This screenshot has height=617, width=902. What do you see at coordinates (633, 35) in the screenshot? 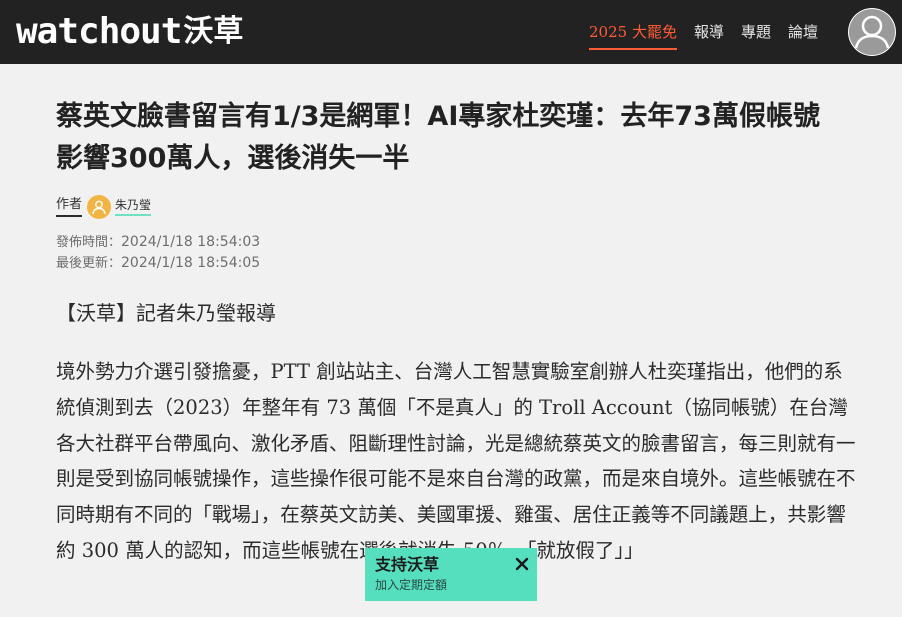
I see `nav-item-recall: 2025 大罷免` at bounding box center [633, 35].